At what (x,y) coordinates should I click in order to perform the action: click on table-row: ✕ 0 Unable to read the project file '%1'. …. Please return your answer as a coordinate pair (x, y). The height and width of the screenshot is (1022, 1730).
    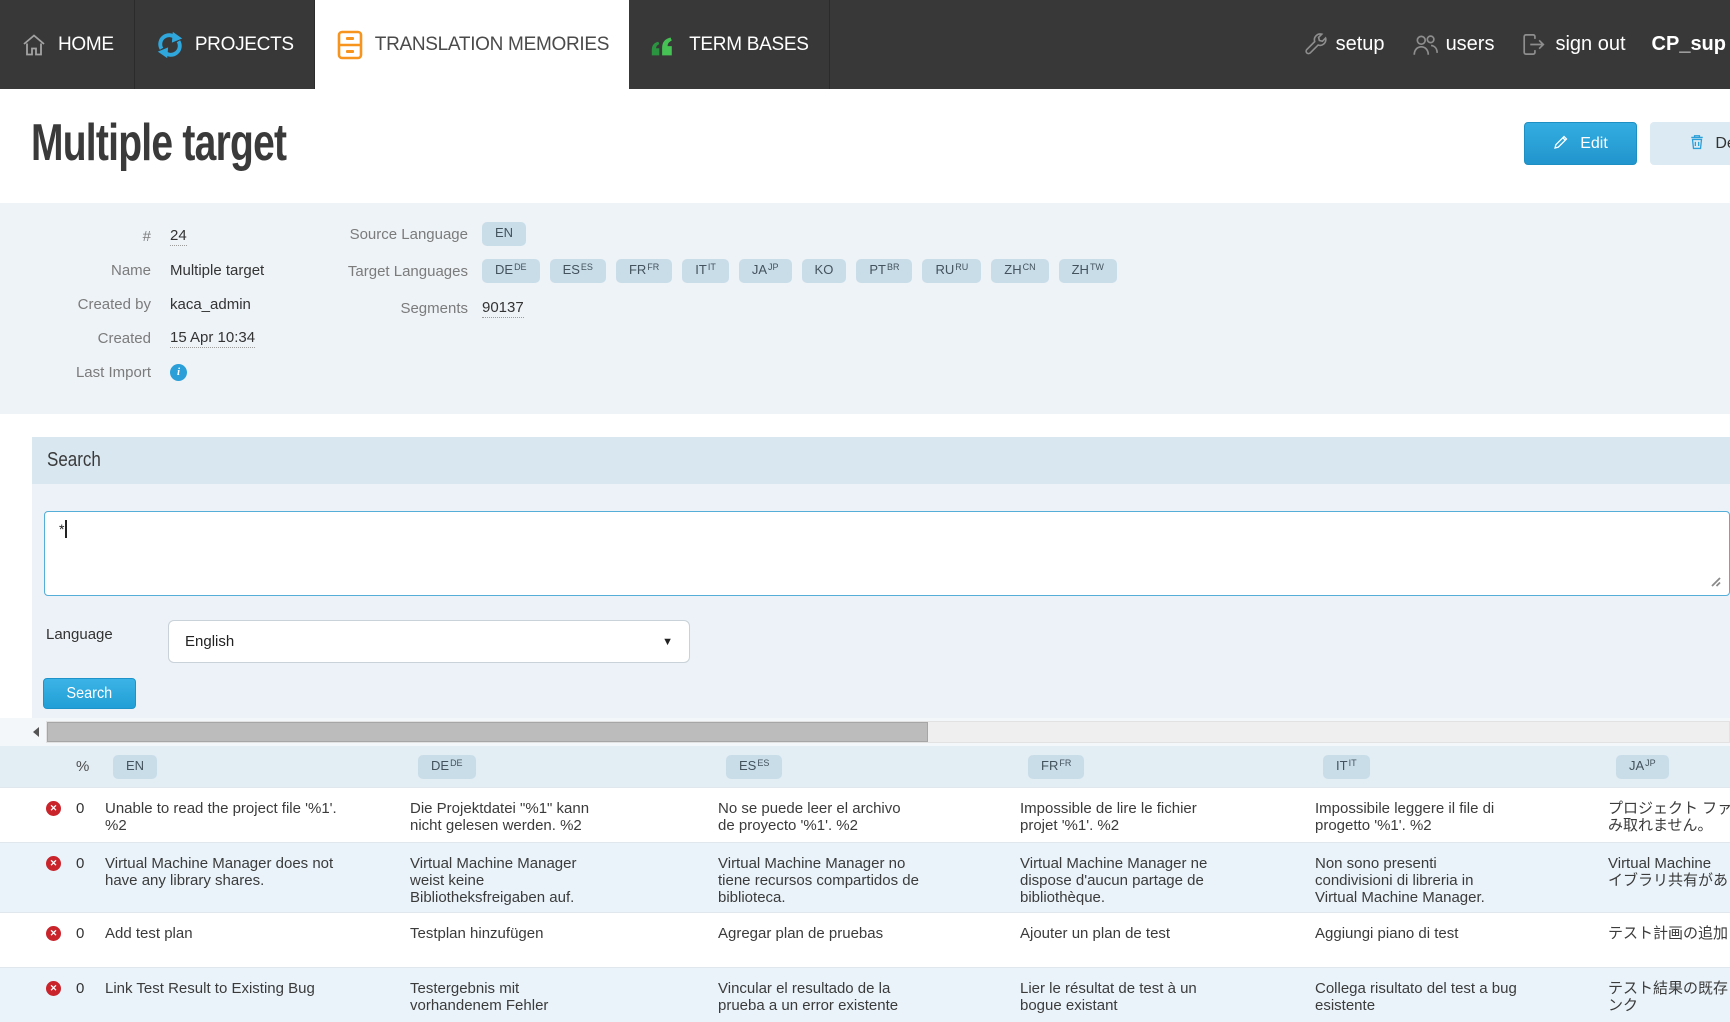
    Looking at the image, I should click on (865, 814).